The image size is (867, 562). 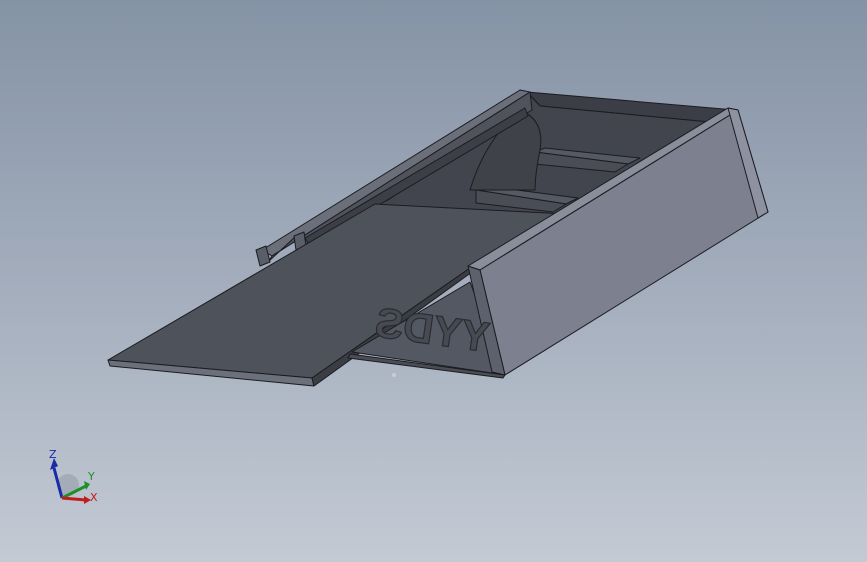 What do you see at coordinates (53, 454) in the screenshot?
I see `z-axis-label: Z` at bounding box center [53, 454].